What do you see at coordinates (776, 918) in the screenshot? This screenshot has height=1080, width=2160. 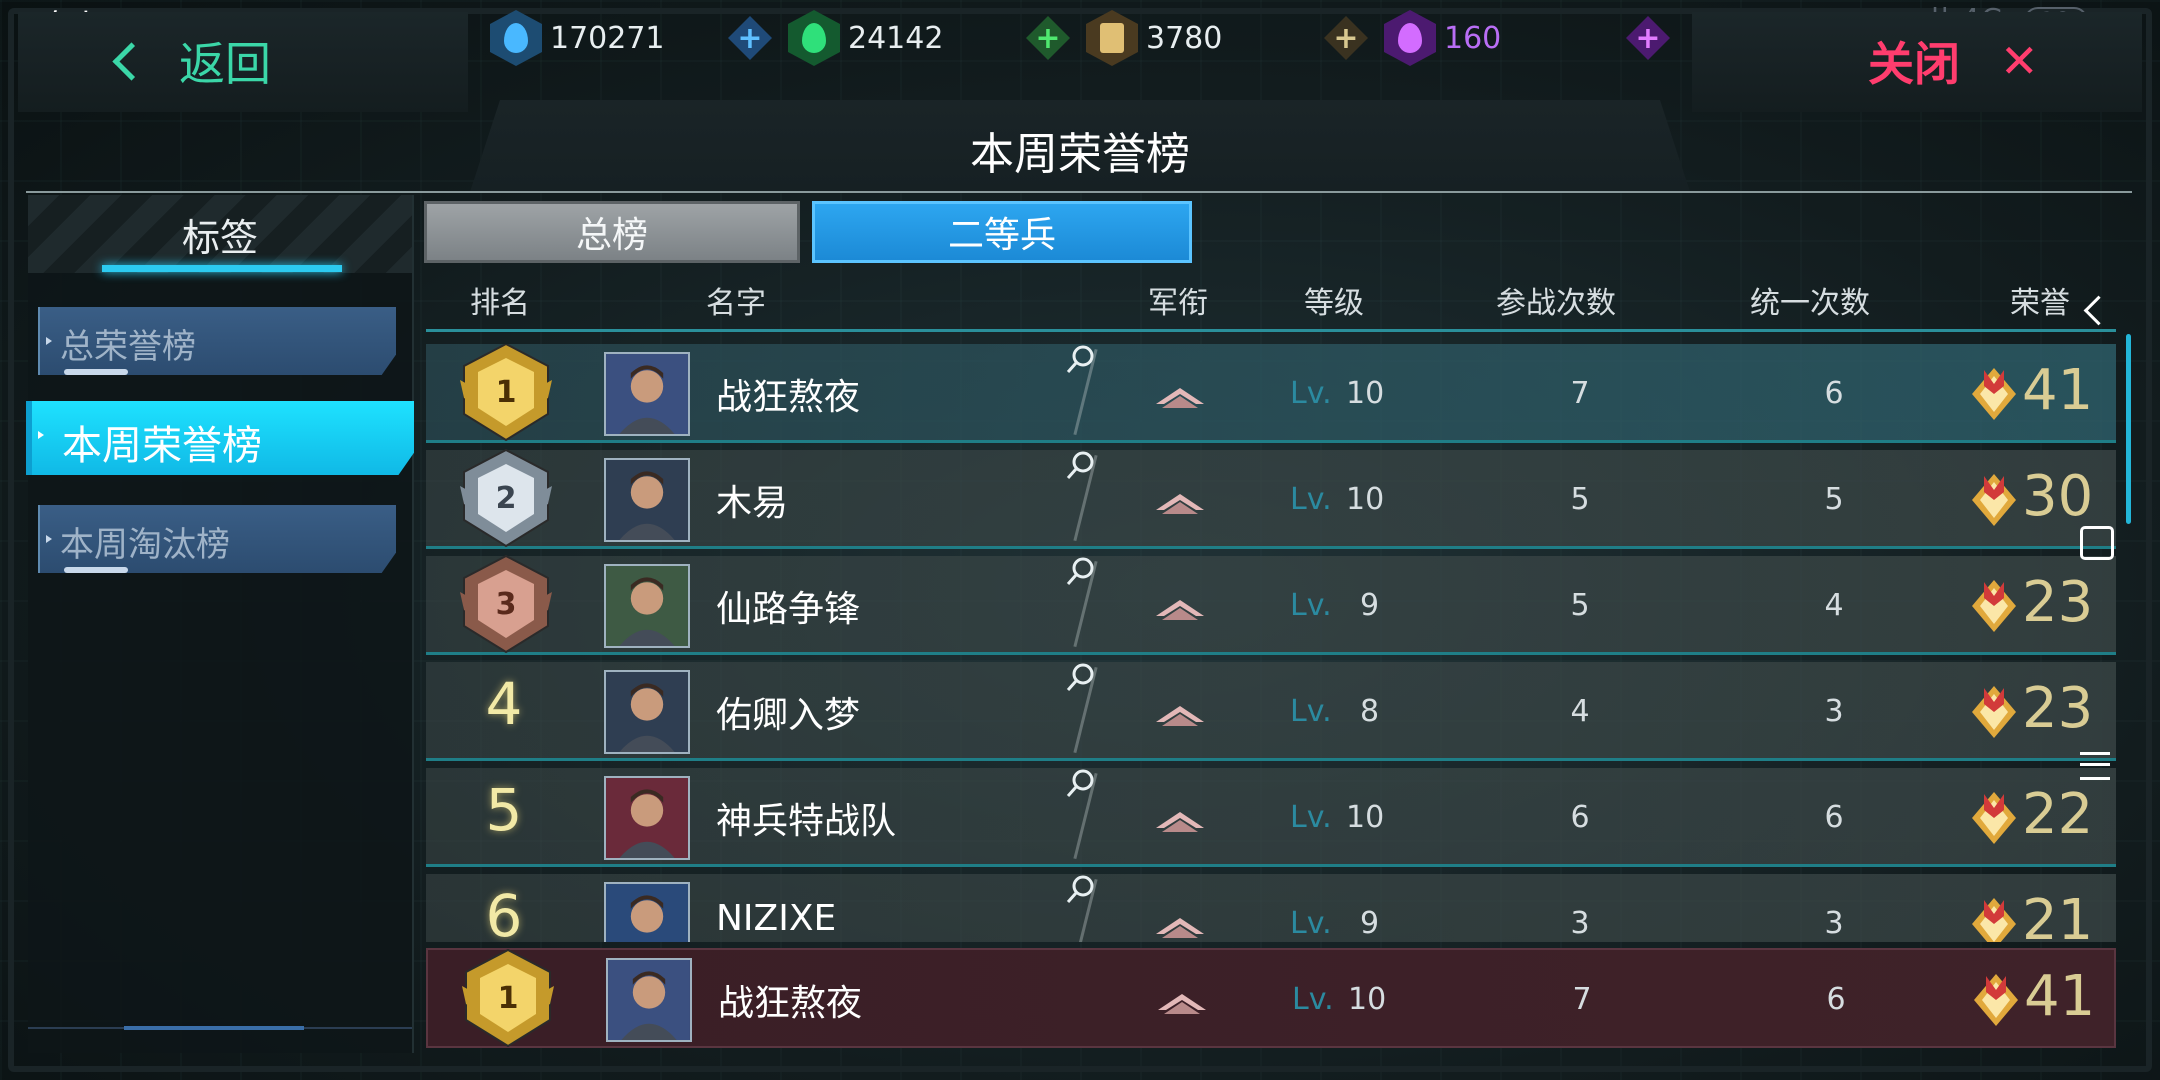 I see `player-name: NIZIXE` at bounding box center [776, 918].